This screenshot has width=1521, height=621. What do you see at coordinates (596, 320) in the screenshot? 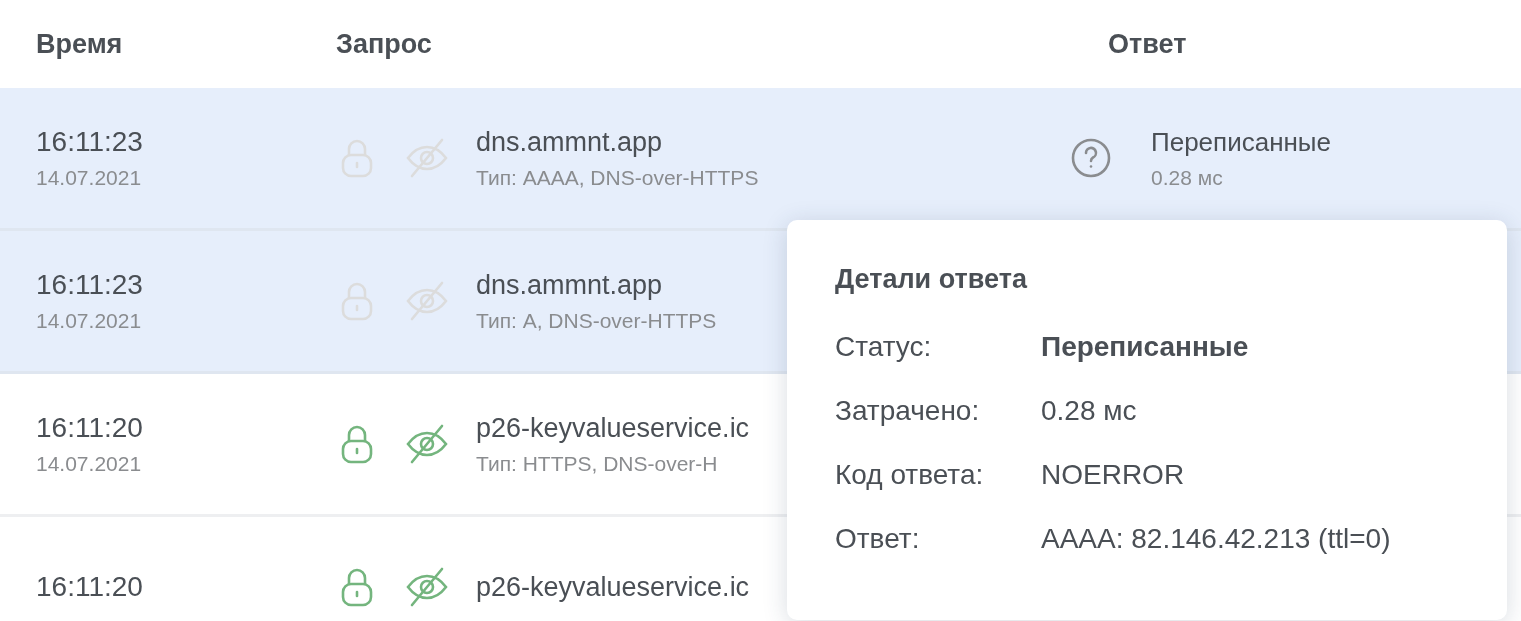
I see `request-type-text: Тип: A, DNS-over-HTTPS` at bounding box center [596, 320].